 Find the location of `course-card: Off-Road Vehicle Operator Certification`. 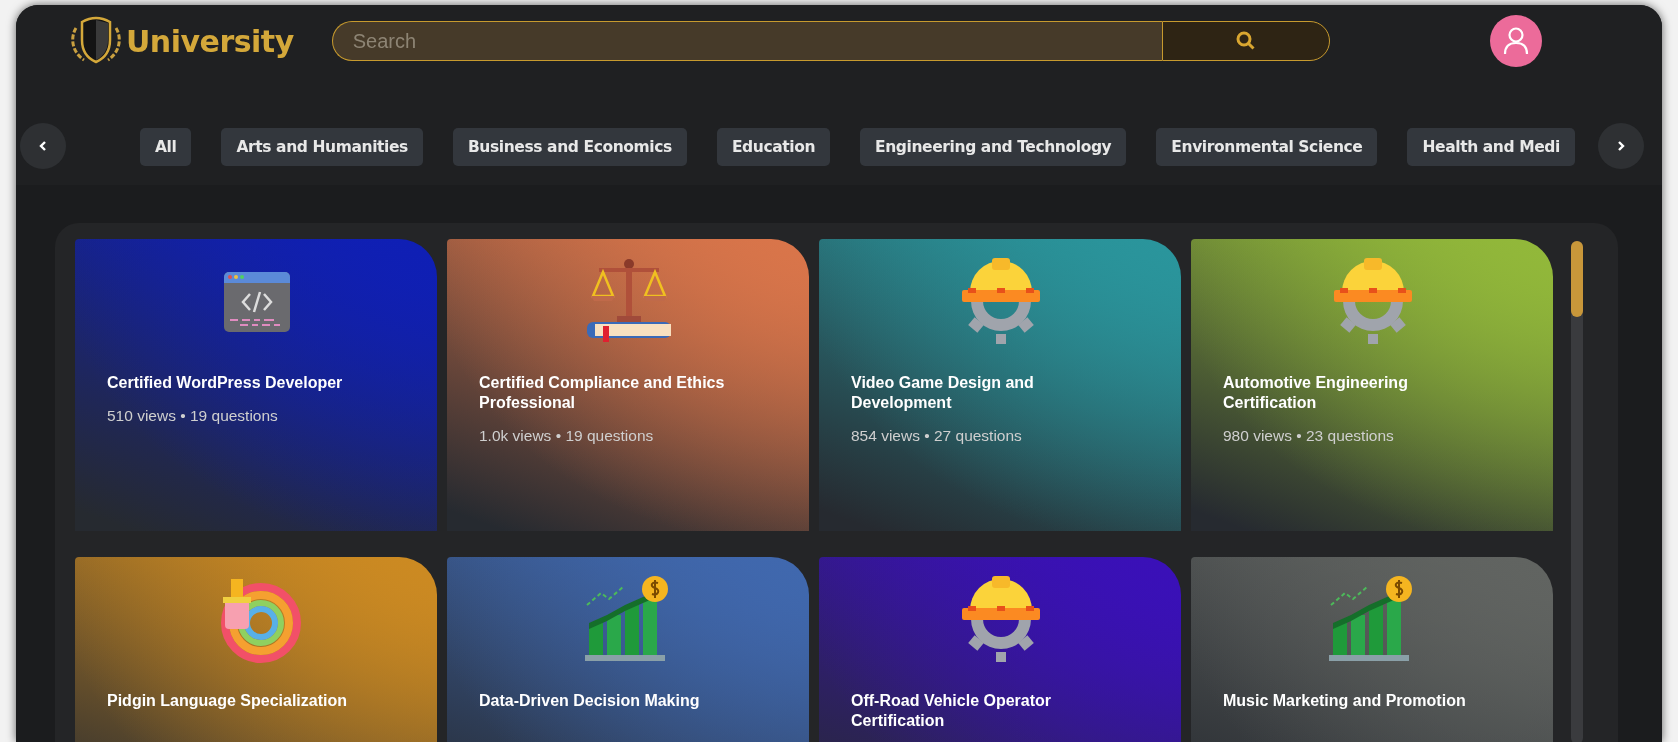

course-card: Off-Road Vehicle Operator Certification is located at coordinates (1000, 649).